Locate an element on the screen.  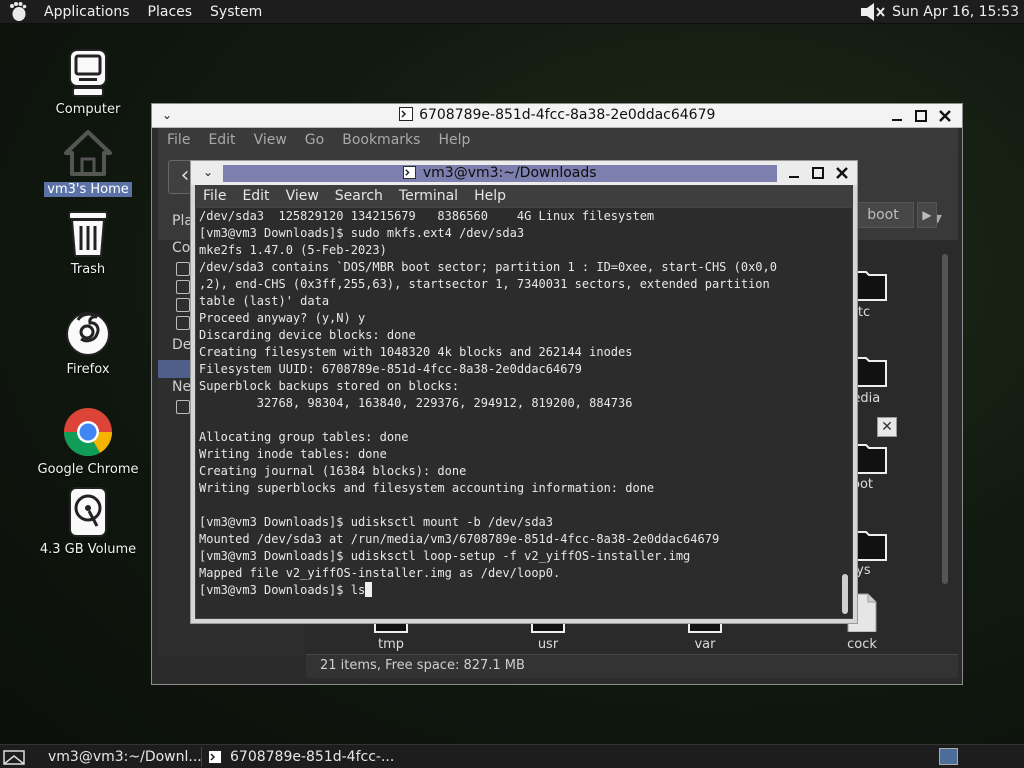
term-menu-edit: Edit is located at coordinates (255, 196).